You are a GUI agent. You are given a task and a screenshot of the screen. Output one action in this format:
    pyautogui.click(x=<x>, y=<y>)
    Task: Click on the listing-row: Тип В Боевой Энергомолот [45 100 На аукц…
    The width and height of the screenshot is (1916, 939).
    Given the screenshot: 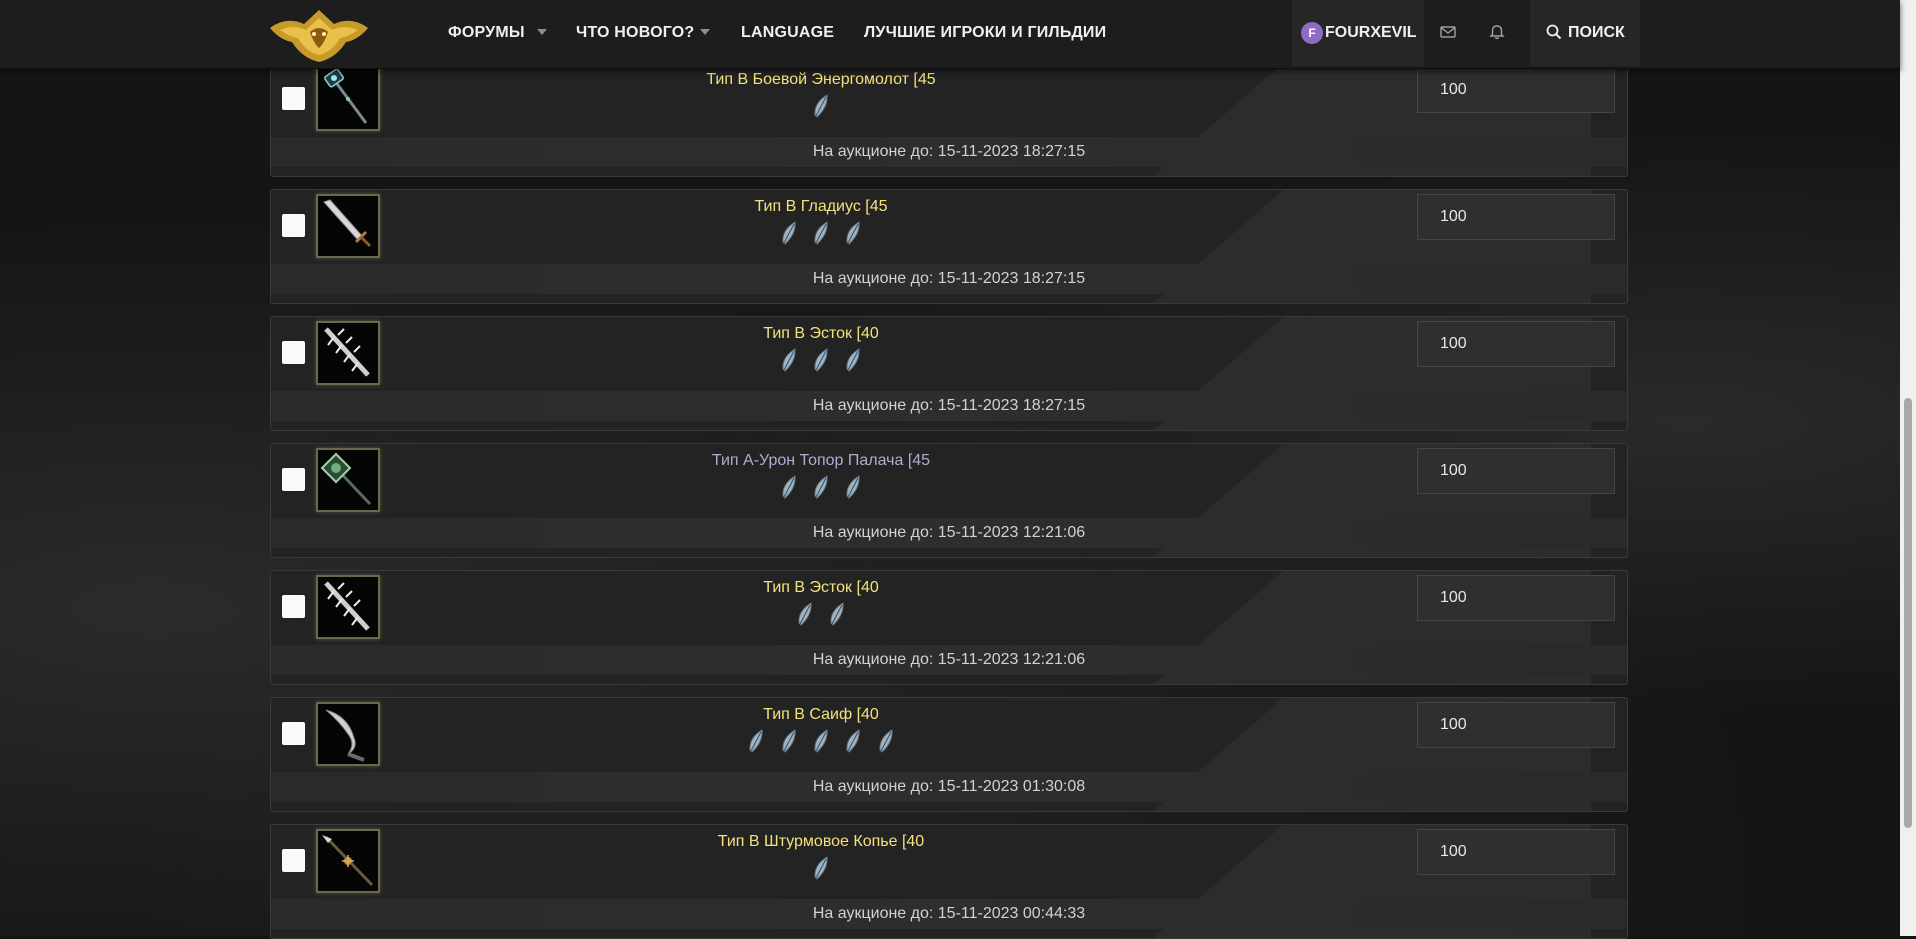 What is the action you would take?
    pyautogui.click(x=949, y=119)
    